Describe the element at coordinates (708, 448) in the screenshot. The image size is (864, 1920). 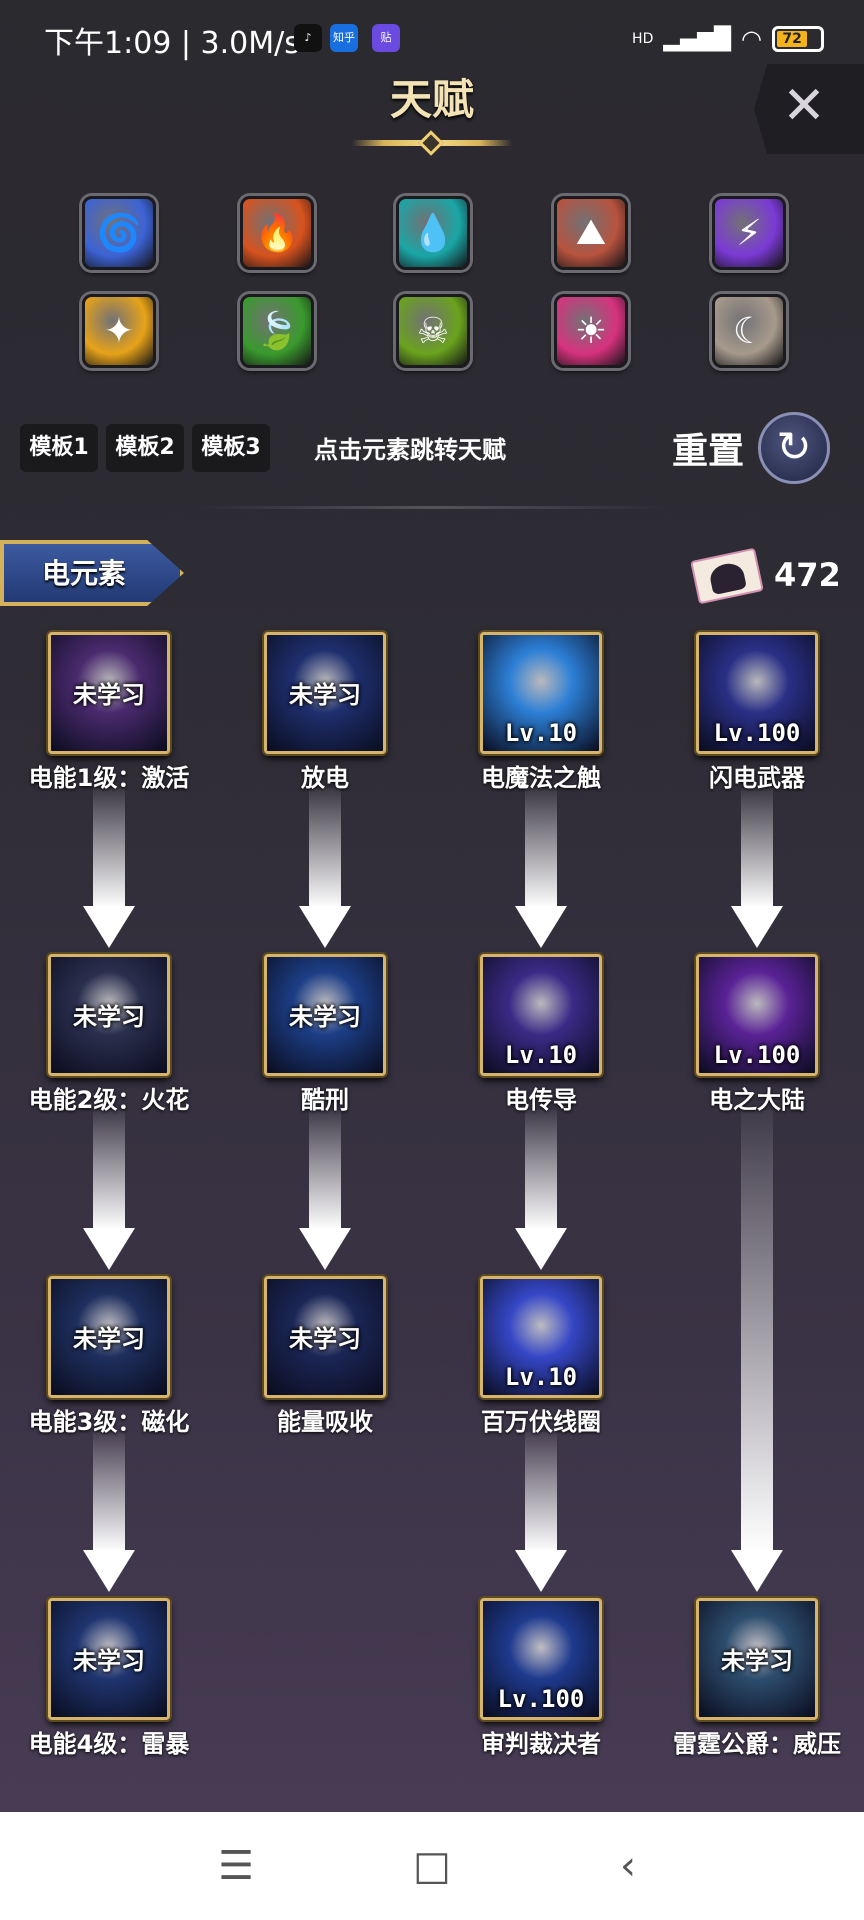
I see `reset-label: 重置` at that location.